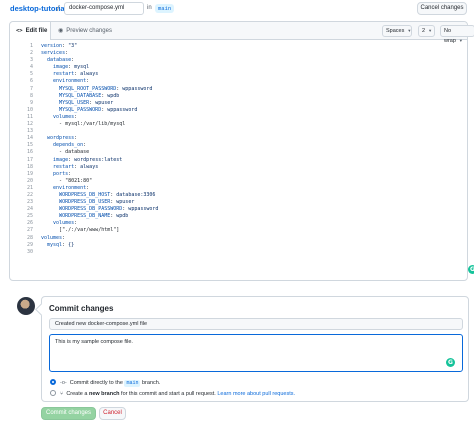 The width and height of the screenshot is (474, 430). Describe the element at coordinates (29, 159) in the screenshot. I see `line-number: 17` at that location.